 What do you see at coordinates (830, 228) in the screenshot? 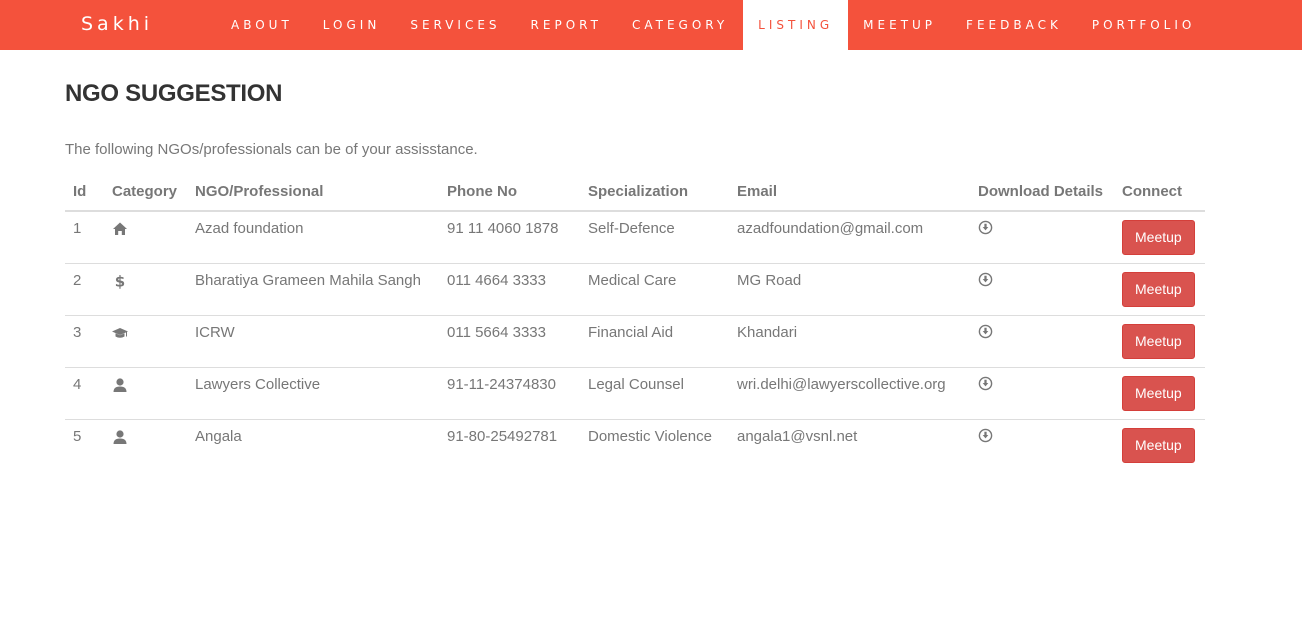
I see `row-email: azadfoundation@gmail.com` at bounding box center [830, 228].